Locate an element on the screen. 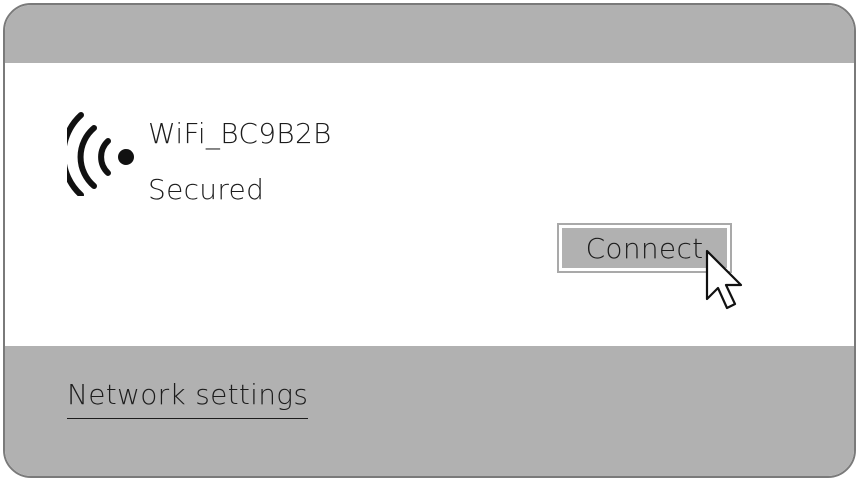 The image size is (864, 487). connect-button: Connect is located at coordinates (644, 248).